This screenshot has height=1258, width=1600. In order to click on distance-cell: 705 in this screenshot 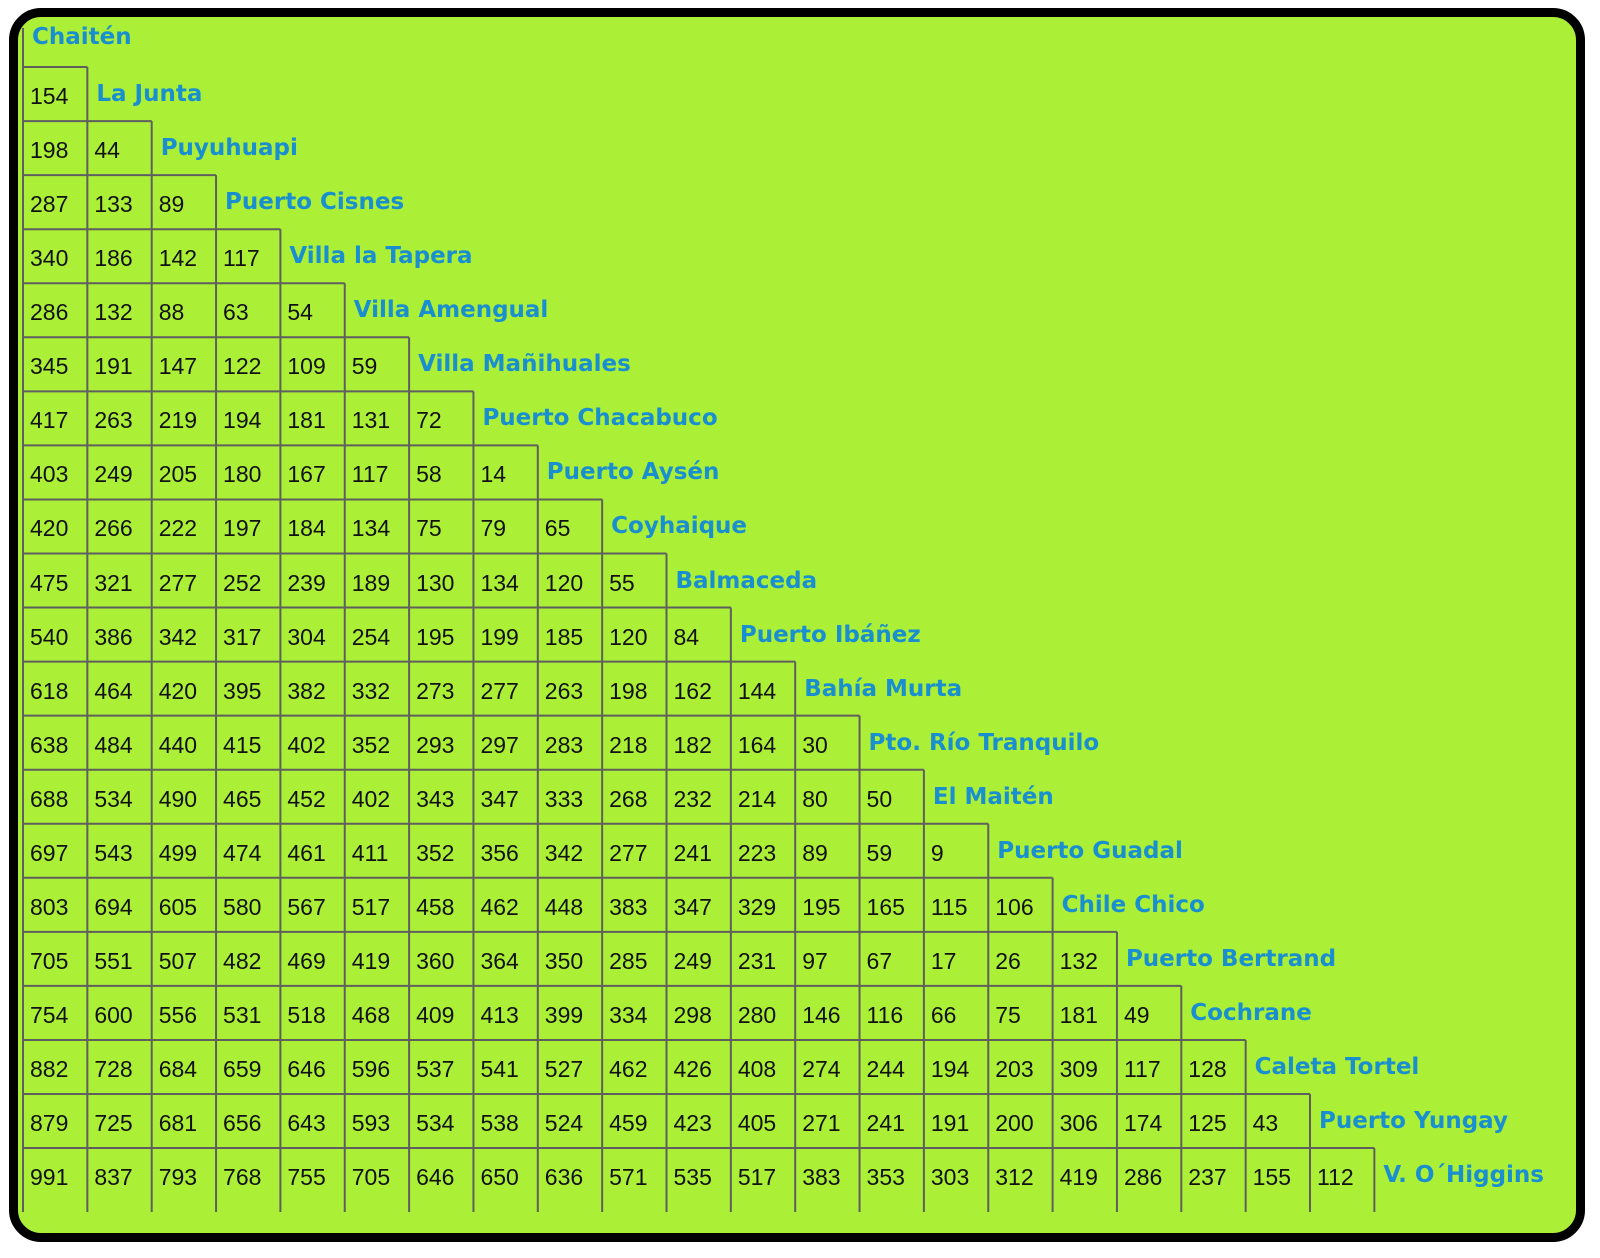, I will do `click(371, 1177)`.